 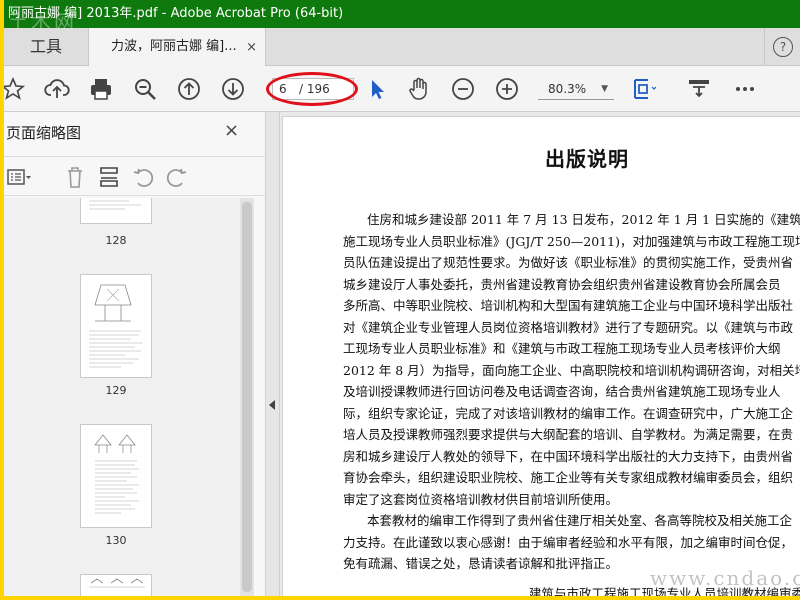 What do you see at coordinates (568, 456) in the screenshot?
I see `text-line: 房和城乡建设厅人教处的领导下，在中国环境科学出版社的大力支持下，由贵州省` at bounding box center [568, 456].